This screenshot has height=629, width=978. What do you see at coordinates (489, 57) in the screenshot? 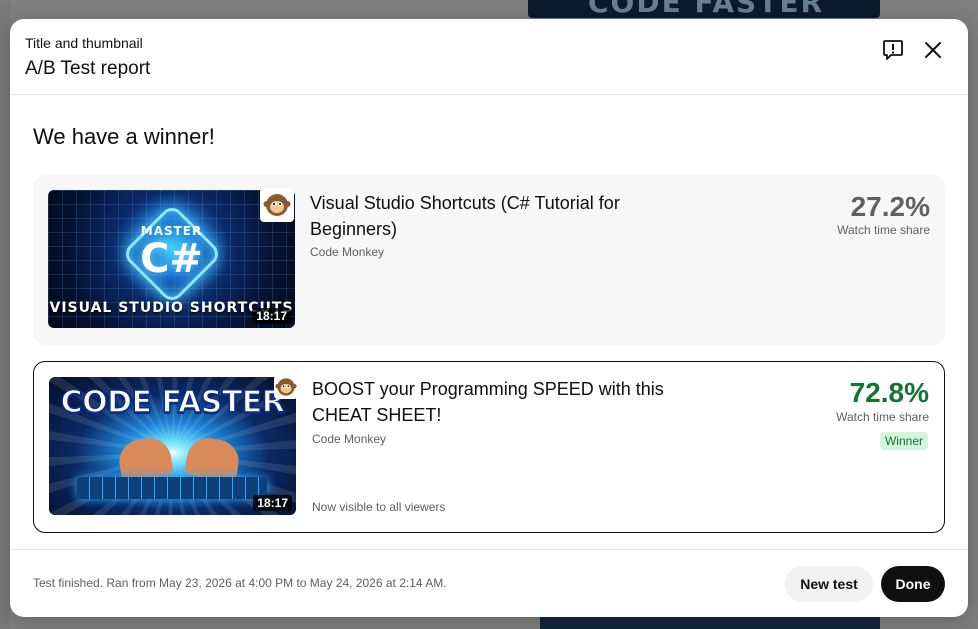
I see `dialog-header: Title and thumbnail A/B Test report` at bounding box center [489, 57].